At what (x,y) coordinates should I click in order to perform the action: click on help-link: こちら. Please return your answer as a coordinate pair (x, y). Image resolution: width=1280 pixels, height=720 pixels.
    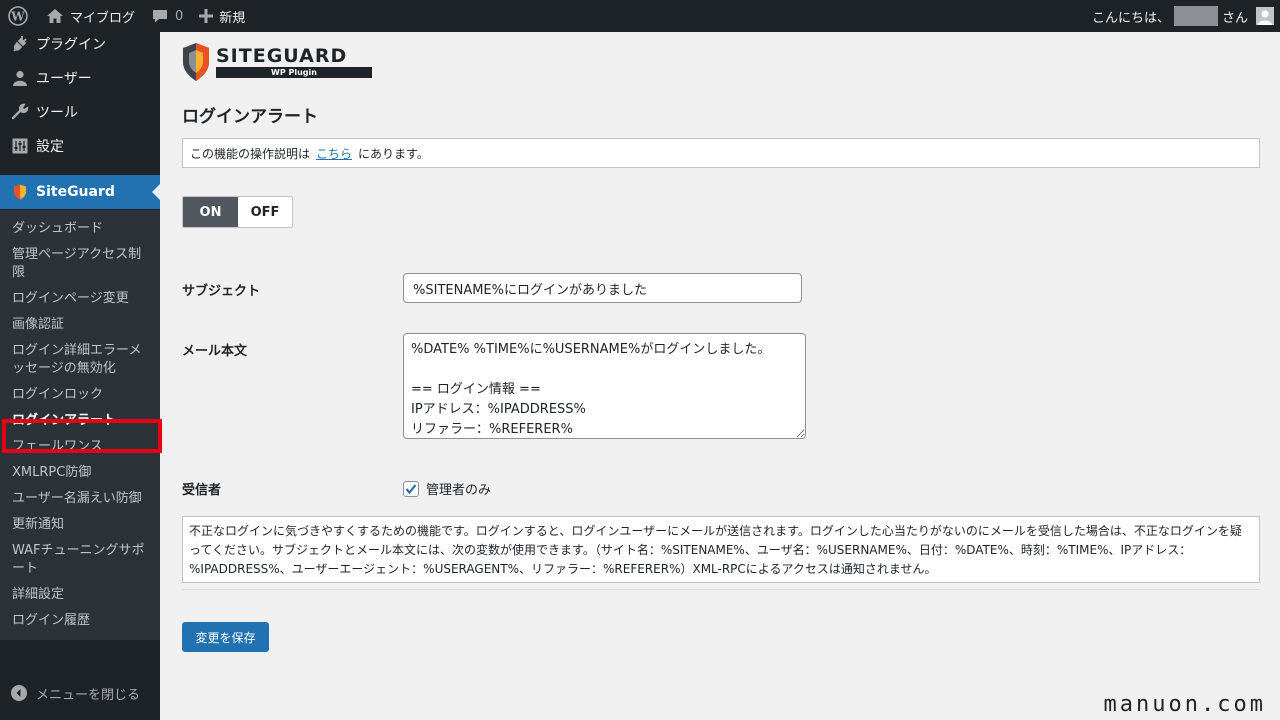
    Looking at the image, I should click on (334, 153).